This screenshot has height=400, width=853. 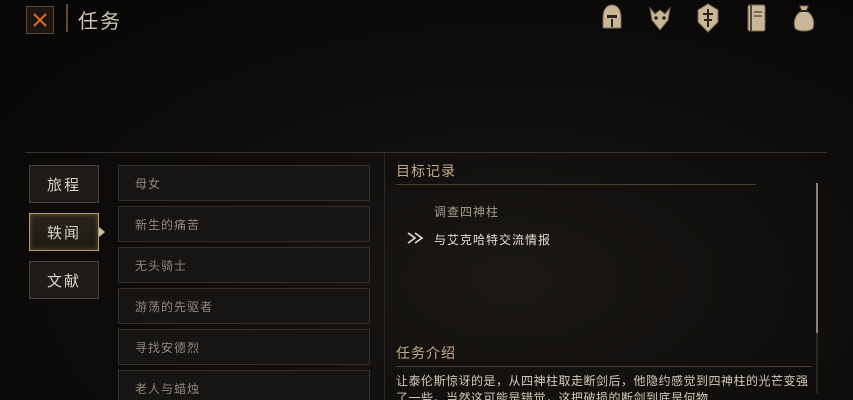 What do you see at coordinates (660, 18) in the screenshot?
I see `beast-skull-icon` at bounding box center [660, 18].